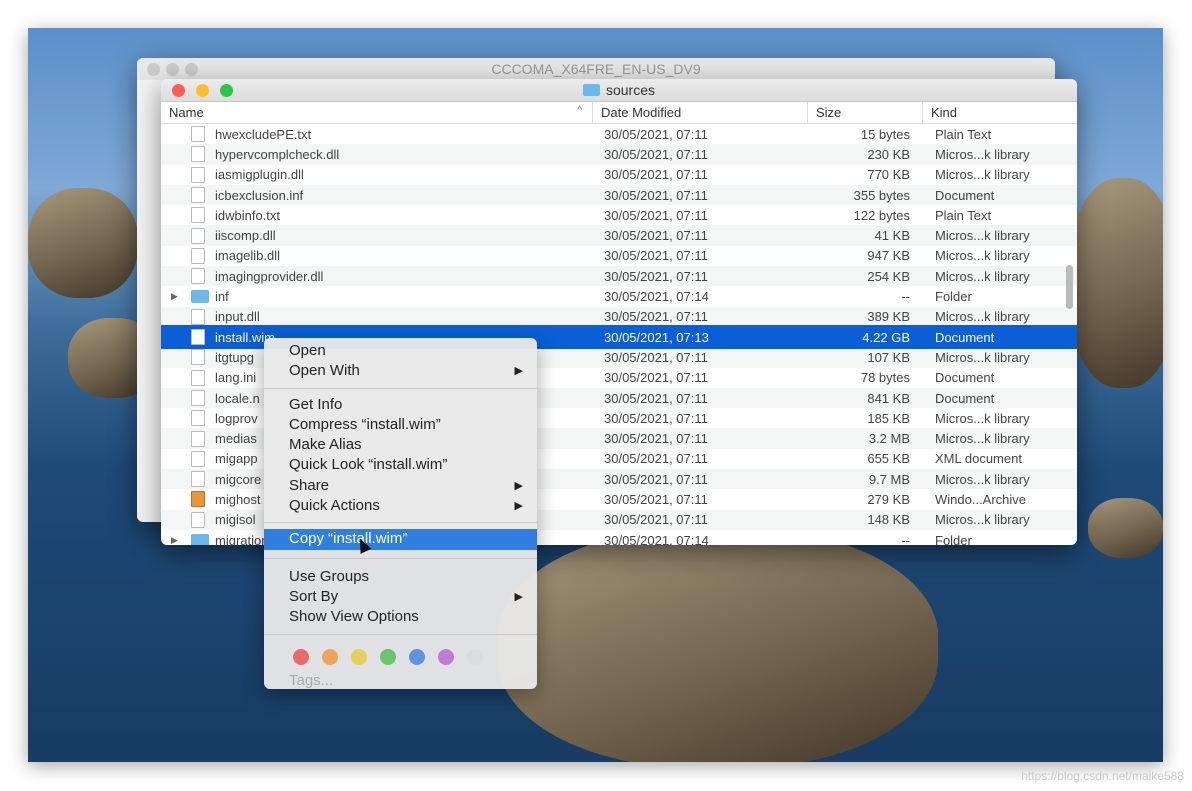  I want to click on file-name: iasmigplugin.dll, so click(259, 175).